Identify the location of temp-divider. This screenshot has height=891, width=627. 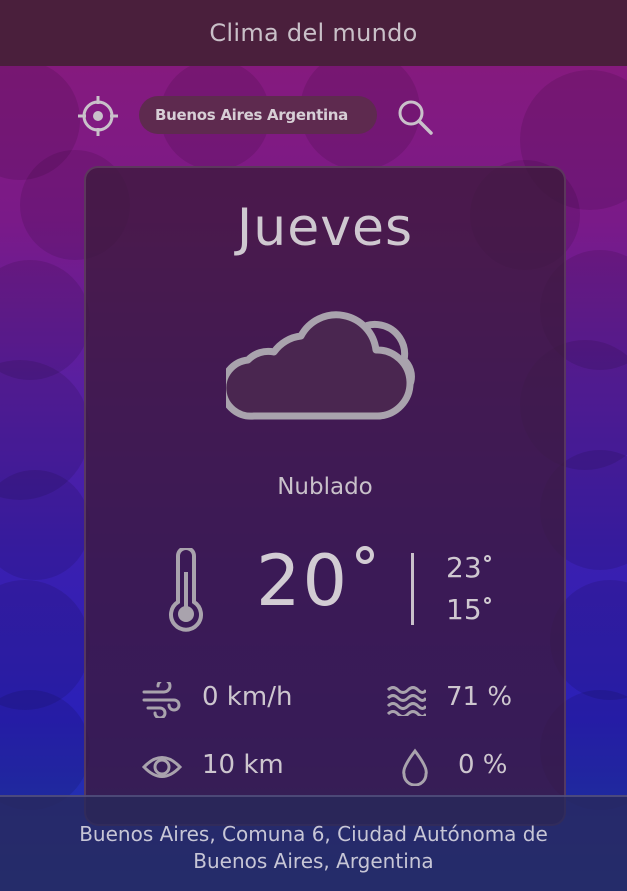
(412, 589).